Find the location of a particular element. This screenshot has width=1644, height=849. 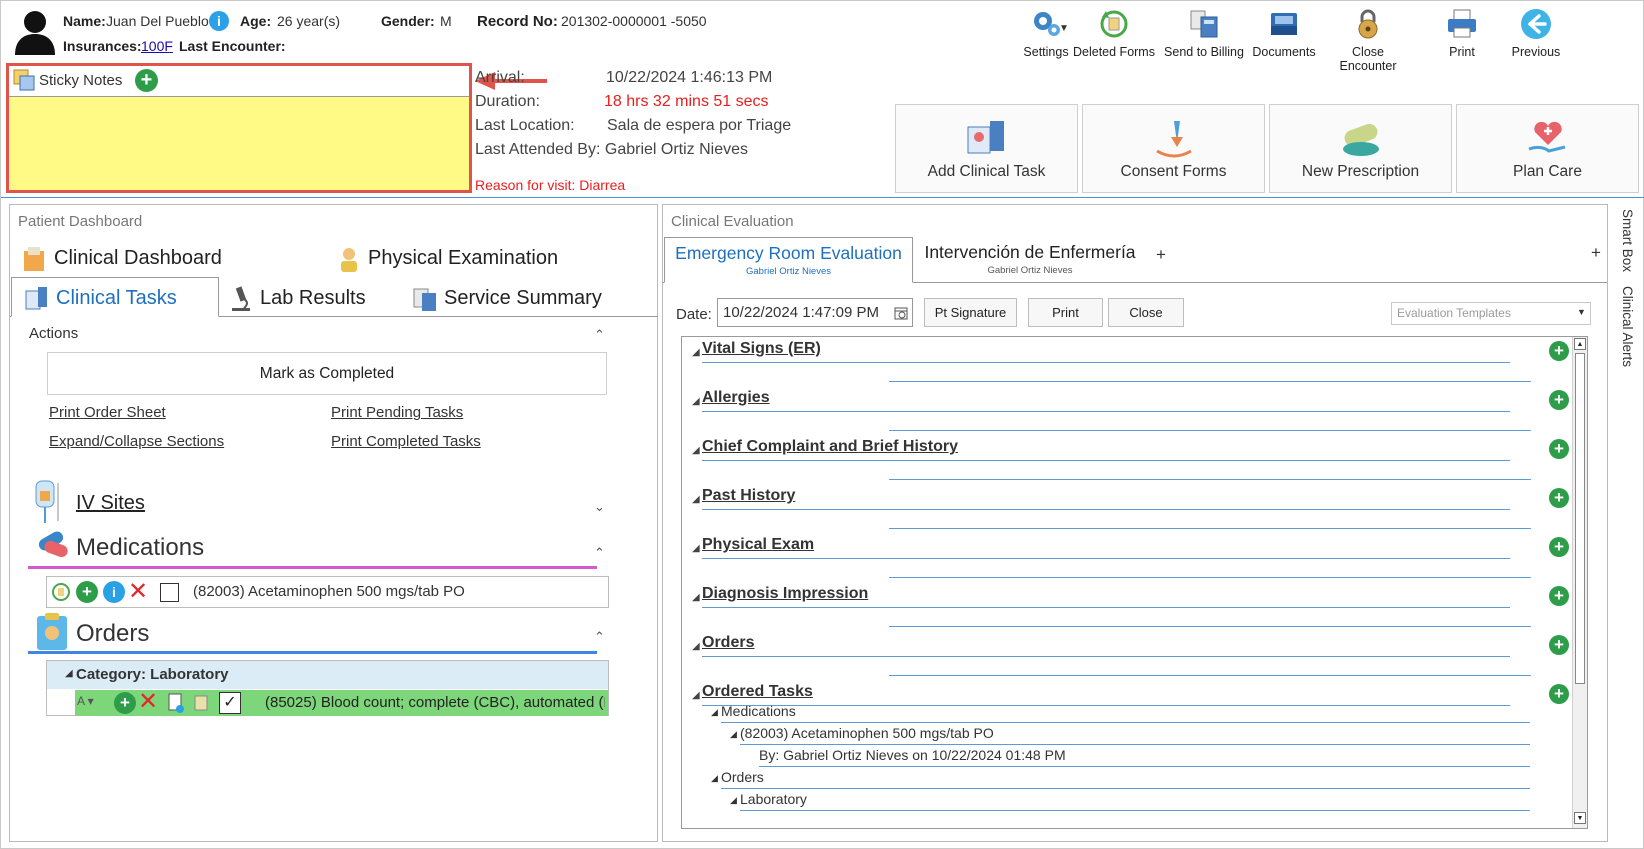

eval-print-button: Print is located at coordinates (1065, 312).